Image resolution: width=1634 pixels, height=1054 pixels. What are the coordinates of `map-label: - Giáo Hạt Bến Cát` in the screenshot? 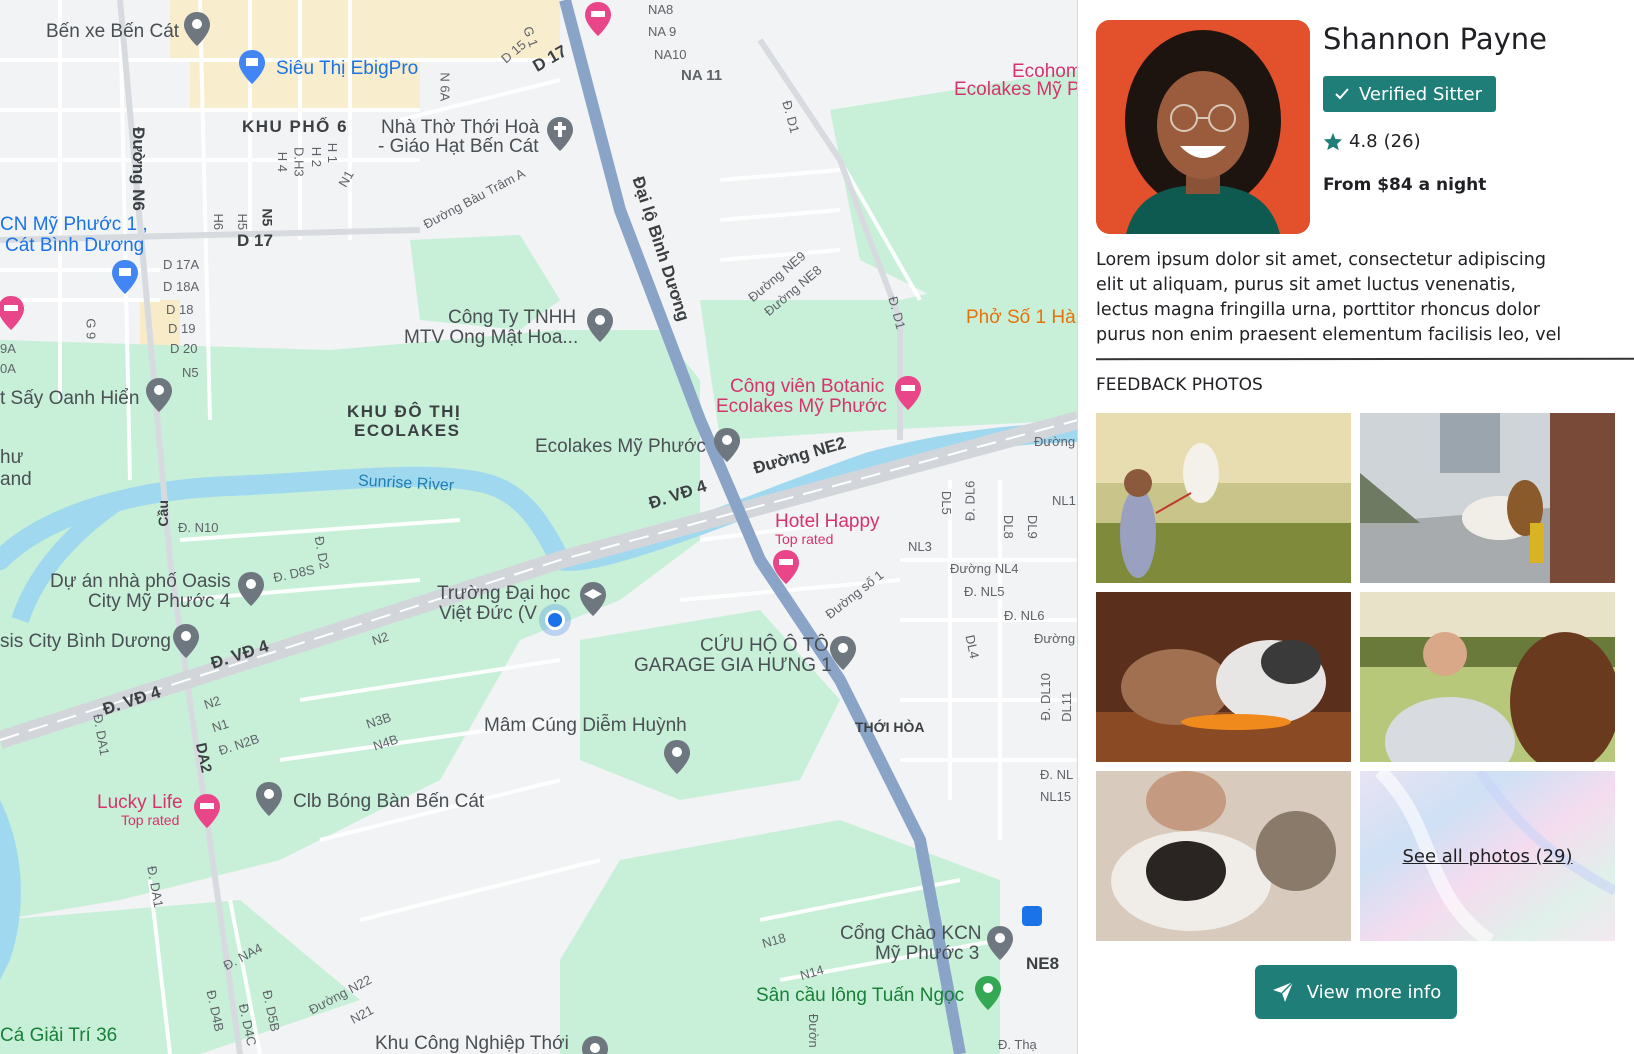 It's located at (458, 147).